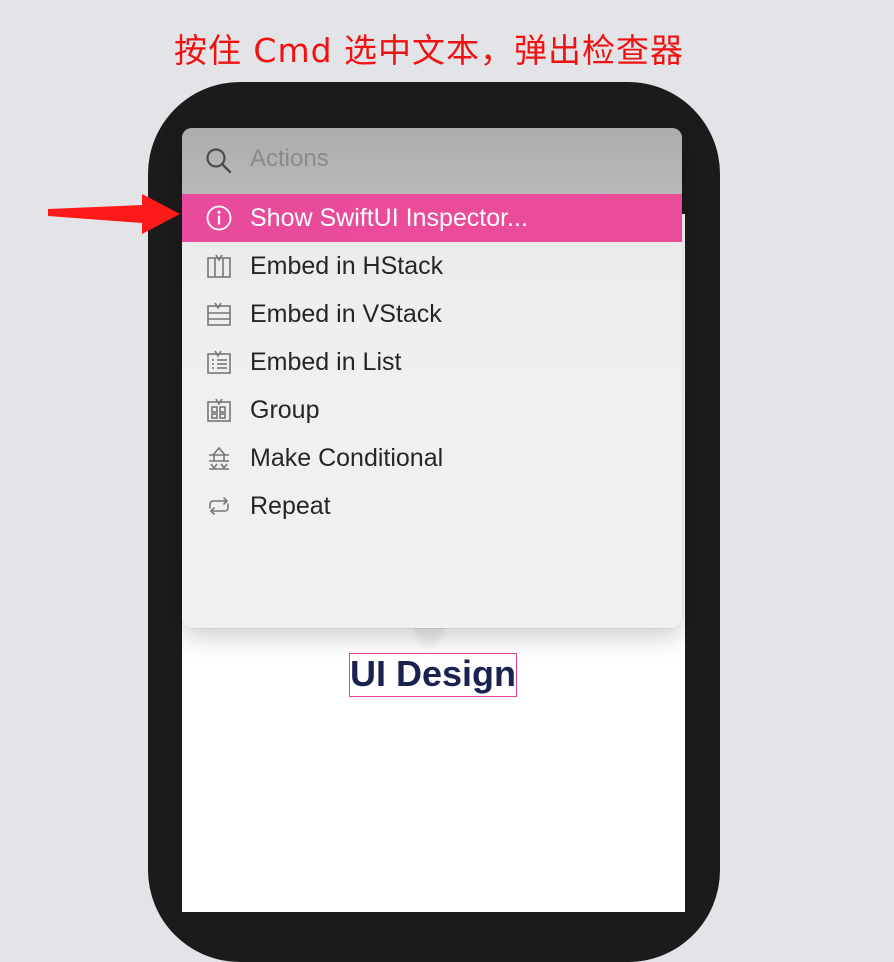 This screenshot has height=962, width=894. Describe the element at coordinates (219, 161) in the screenshot. I see `search-icon` at that location.